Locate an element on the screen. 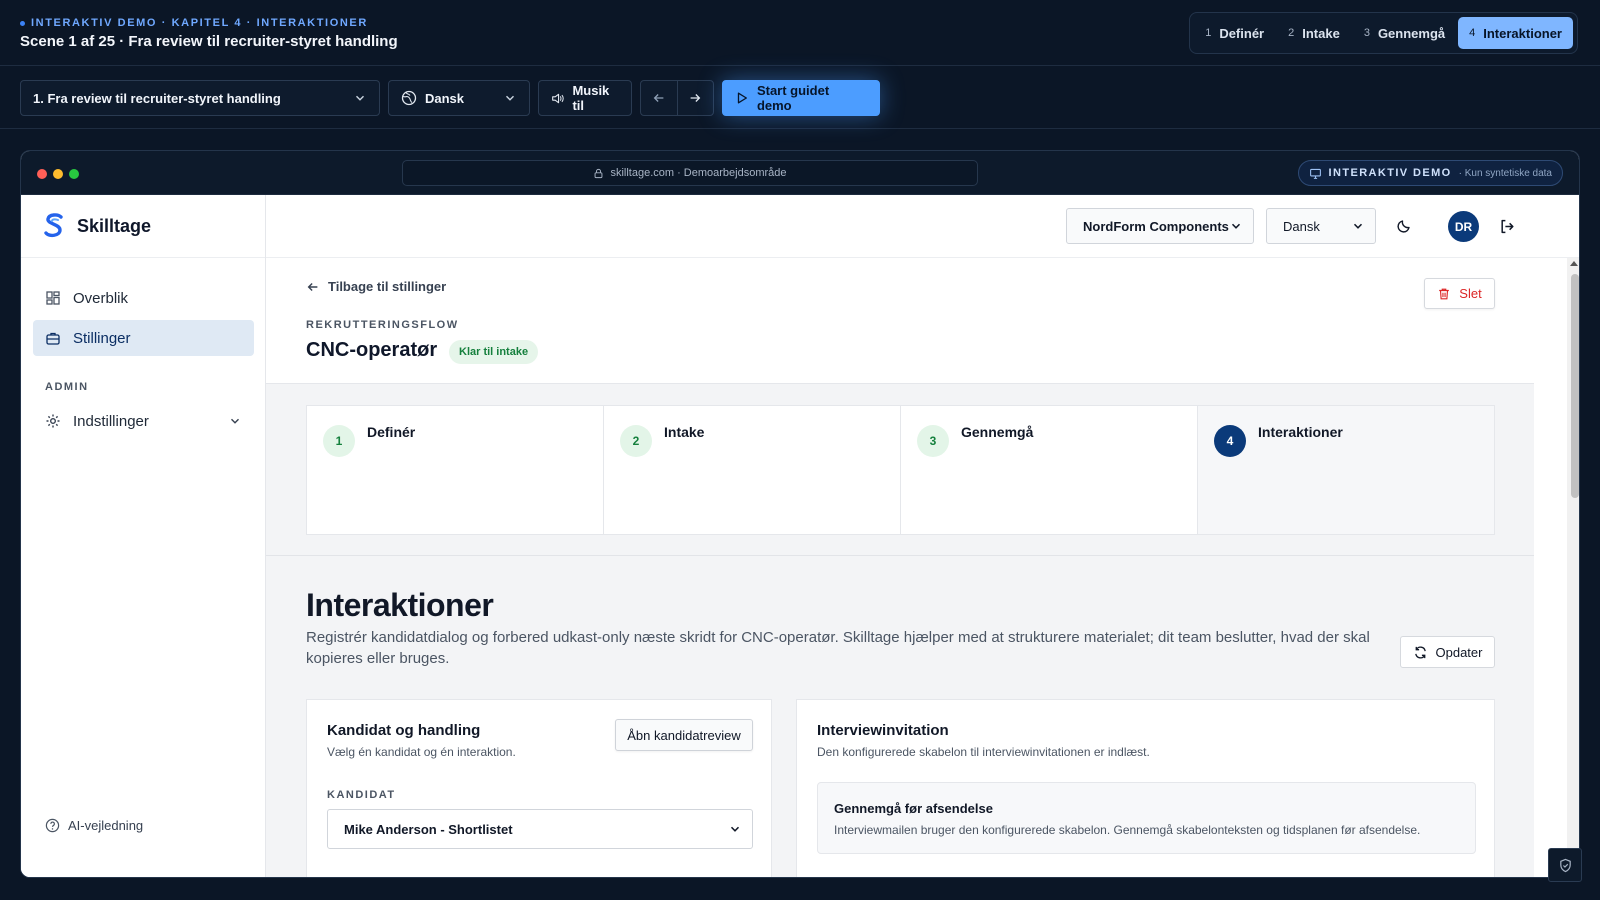 The width and height of the screenshot is (1600, 900). skilltage-logo-icon is located at coordinates (53, 225).